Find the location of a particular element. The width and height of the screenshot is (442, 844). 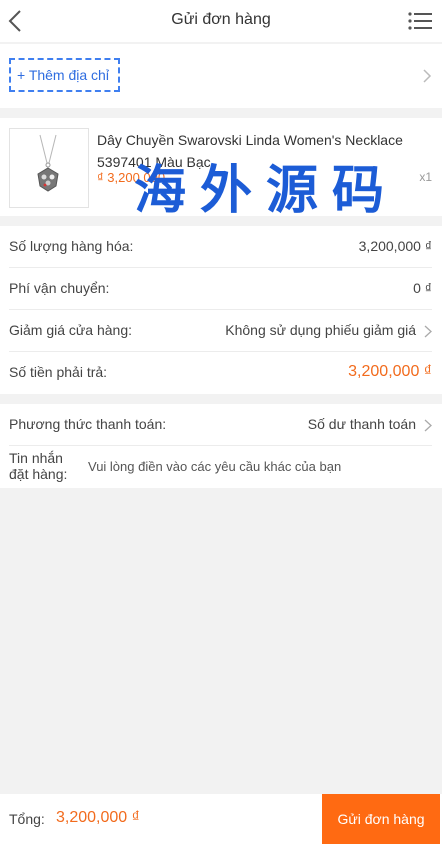

address-section: + Thêm địa chỉ is located at coordinates (221, 76).